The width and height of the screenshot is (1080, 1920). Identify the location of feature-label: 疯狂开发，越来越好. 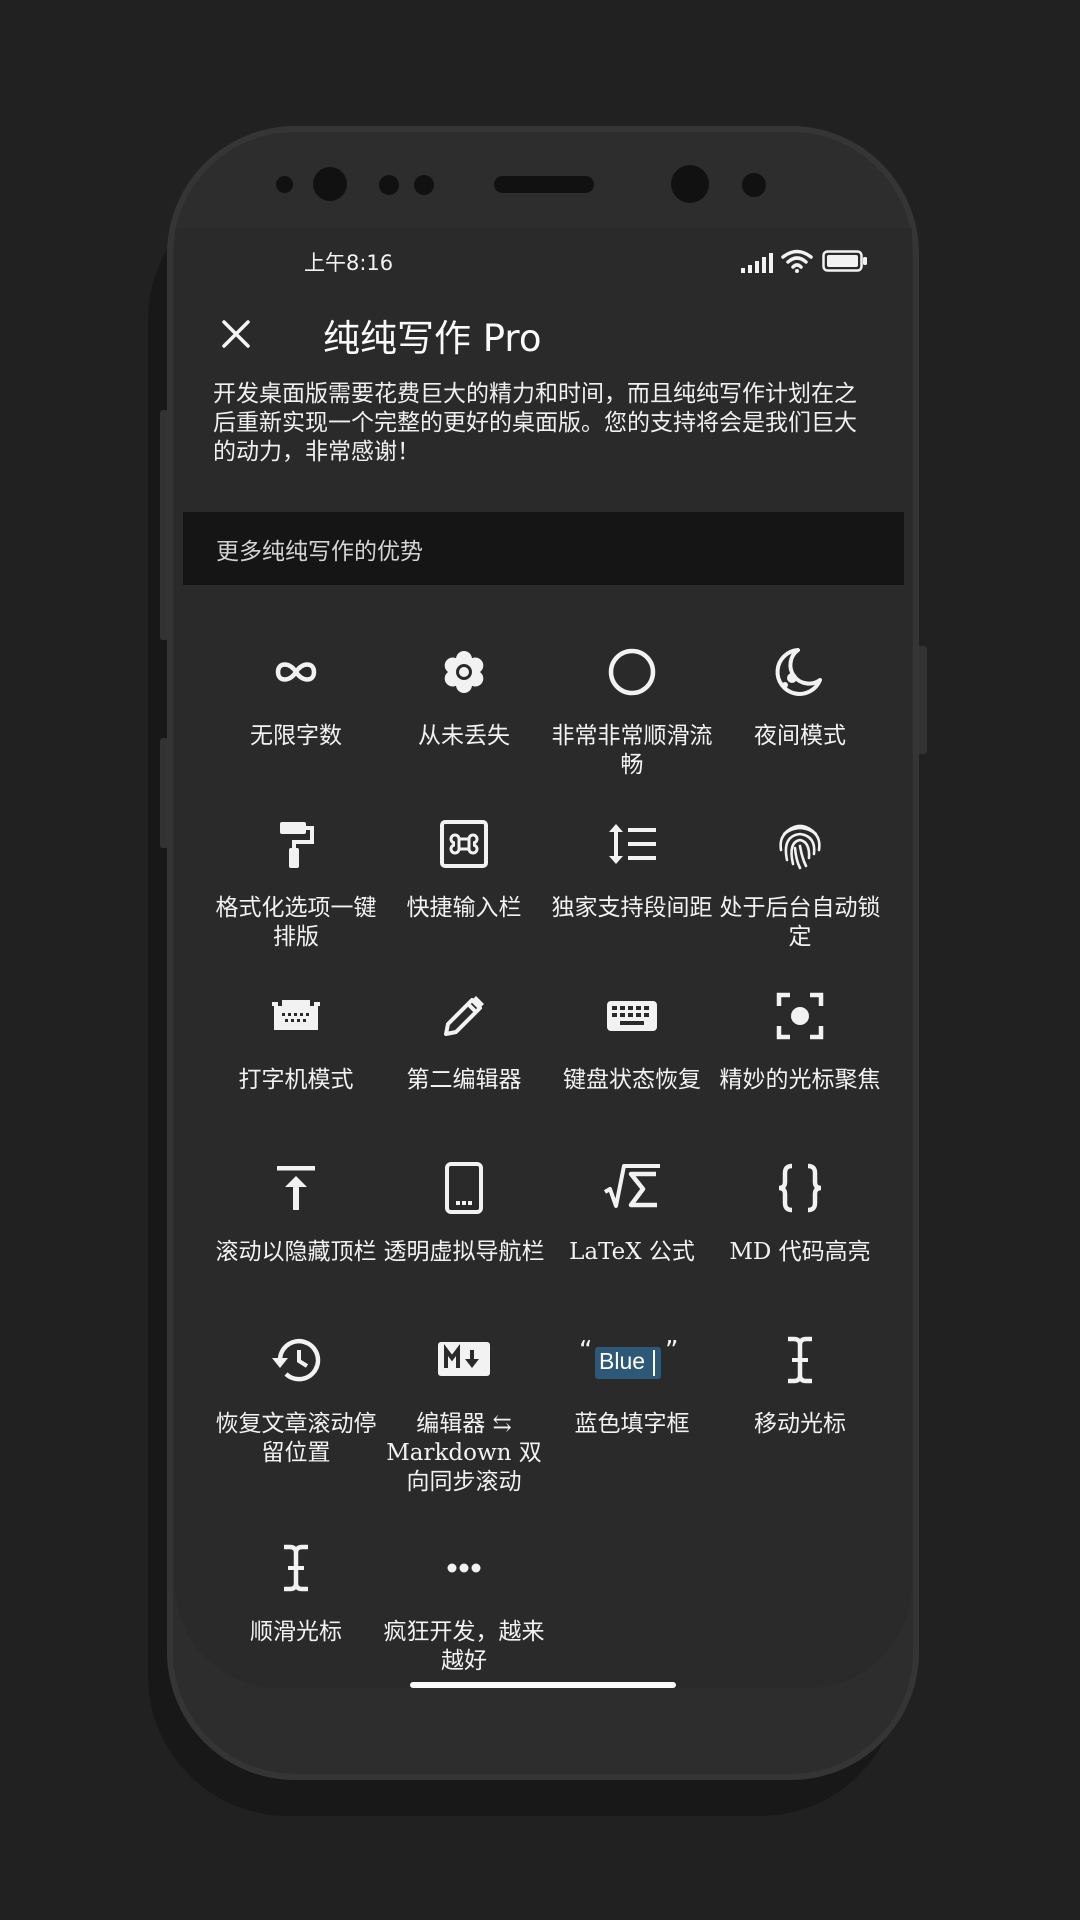
(464, 1646).